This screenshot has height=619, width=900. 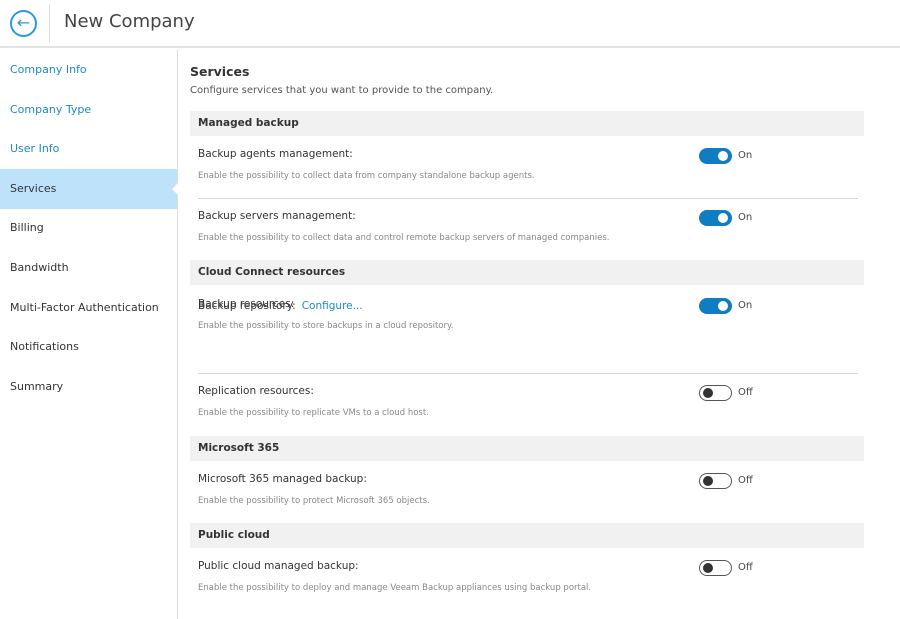 What do you see at coordinates (88, 70) in the screenshot?
I see `sidebar-item-company-info: Company Info` at bounding box center [88, 70].